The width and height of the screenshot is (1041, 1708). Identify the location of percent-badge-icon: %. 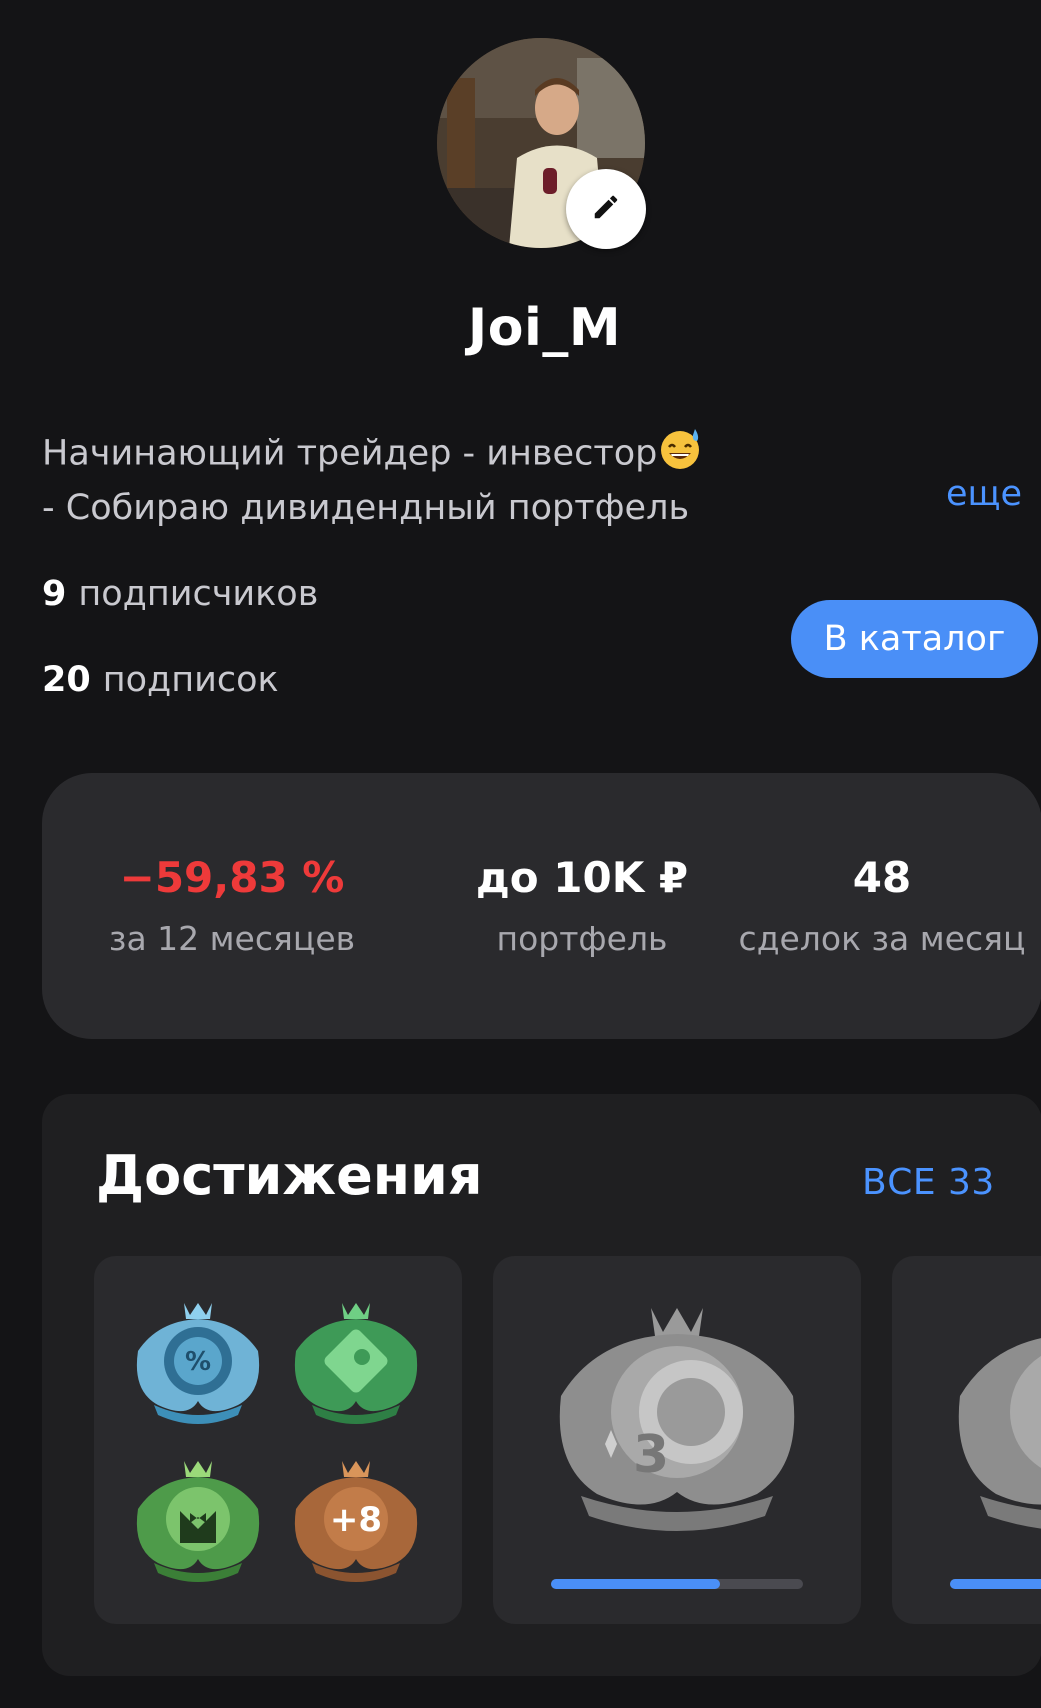
(198, 1363).